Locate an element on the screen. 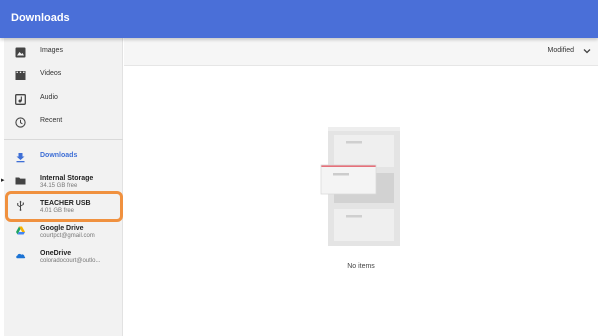 The image size is (598, 336). toolbar: Modified is located at coordinates (361, 52).